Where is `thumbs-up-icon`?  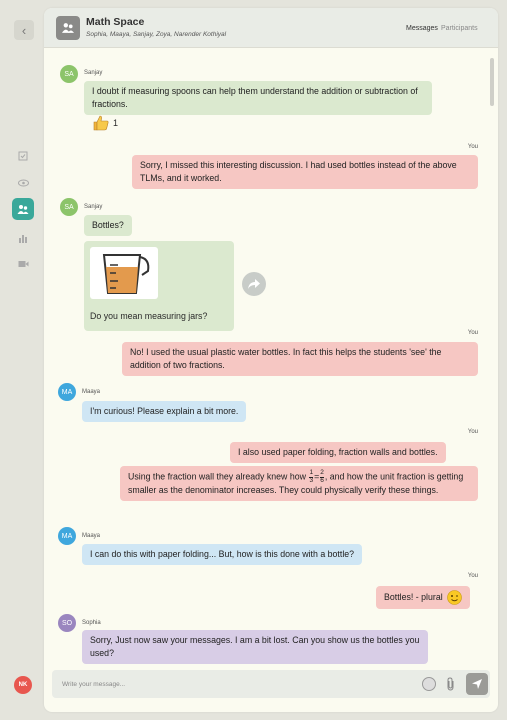 thumbs-up-icon is located at coordinates (101, 123).